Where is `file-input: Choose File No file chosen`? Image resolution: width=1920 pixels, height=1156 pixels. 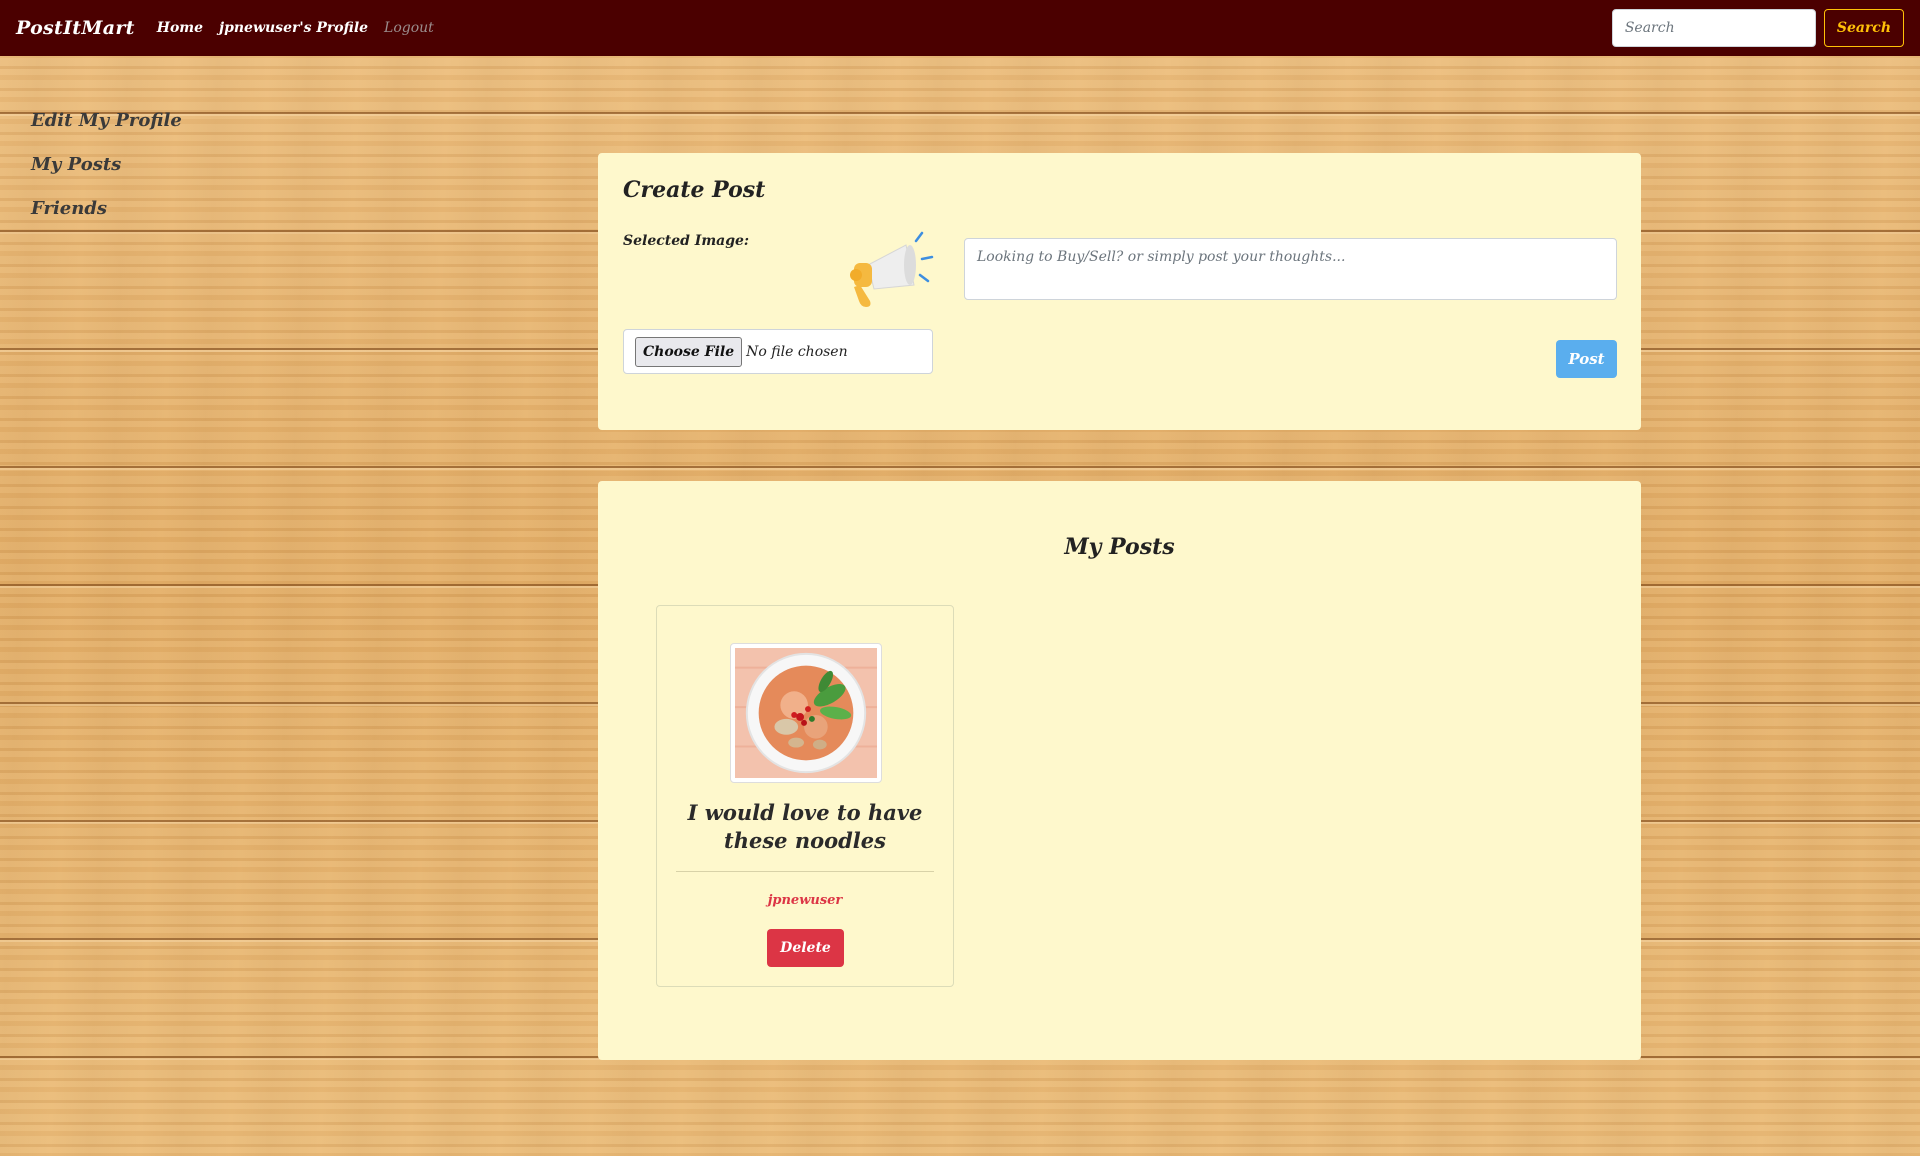 file-input: Choose File No file chosen is located at coordinates (778, 351).